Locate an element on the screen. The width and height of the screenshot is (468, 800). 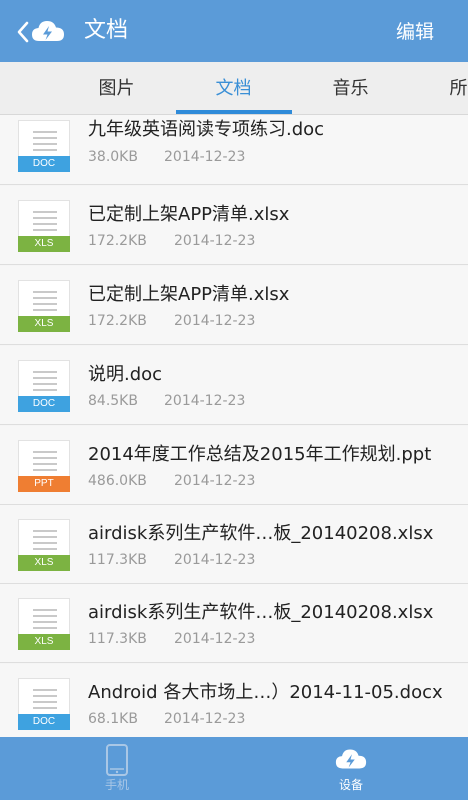
bottom-nav: 手机 设备 is located at coordinates (234, 768).